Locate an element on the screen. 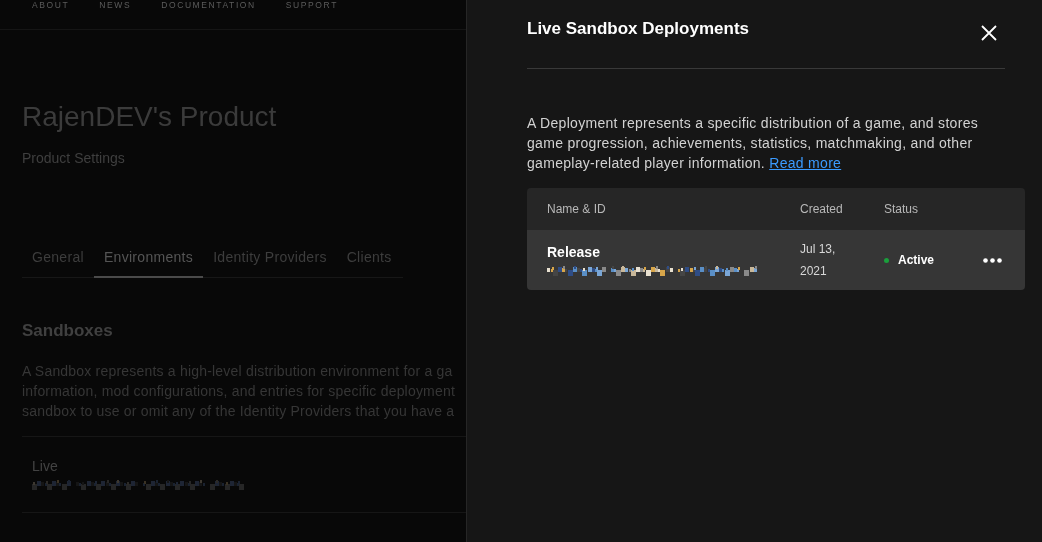 The width and height of the screenshot is (1042, 542). section-heading: Sandboxes is located at coordinates (68, 331).